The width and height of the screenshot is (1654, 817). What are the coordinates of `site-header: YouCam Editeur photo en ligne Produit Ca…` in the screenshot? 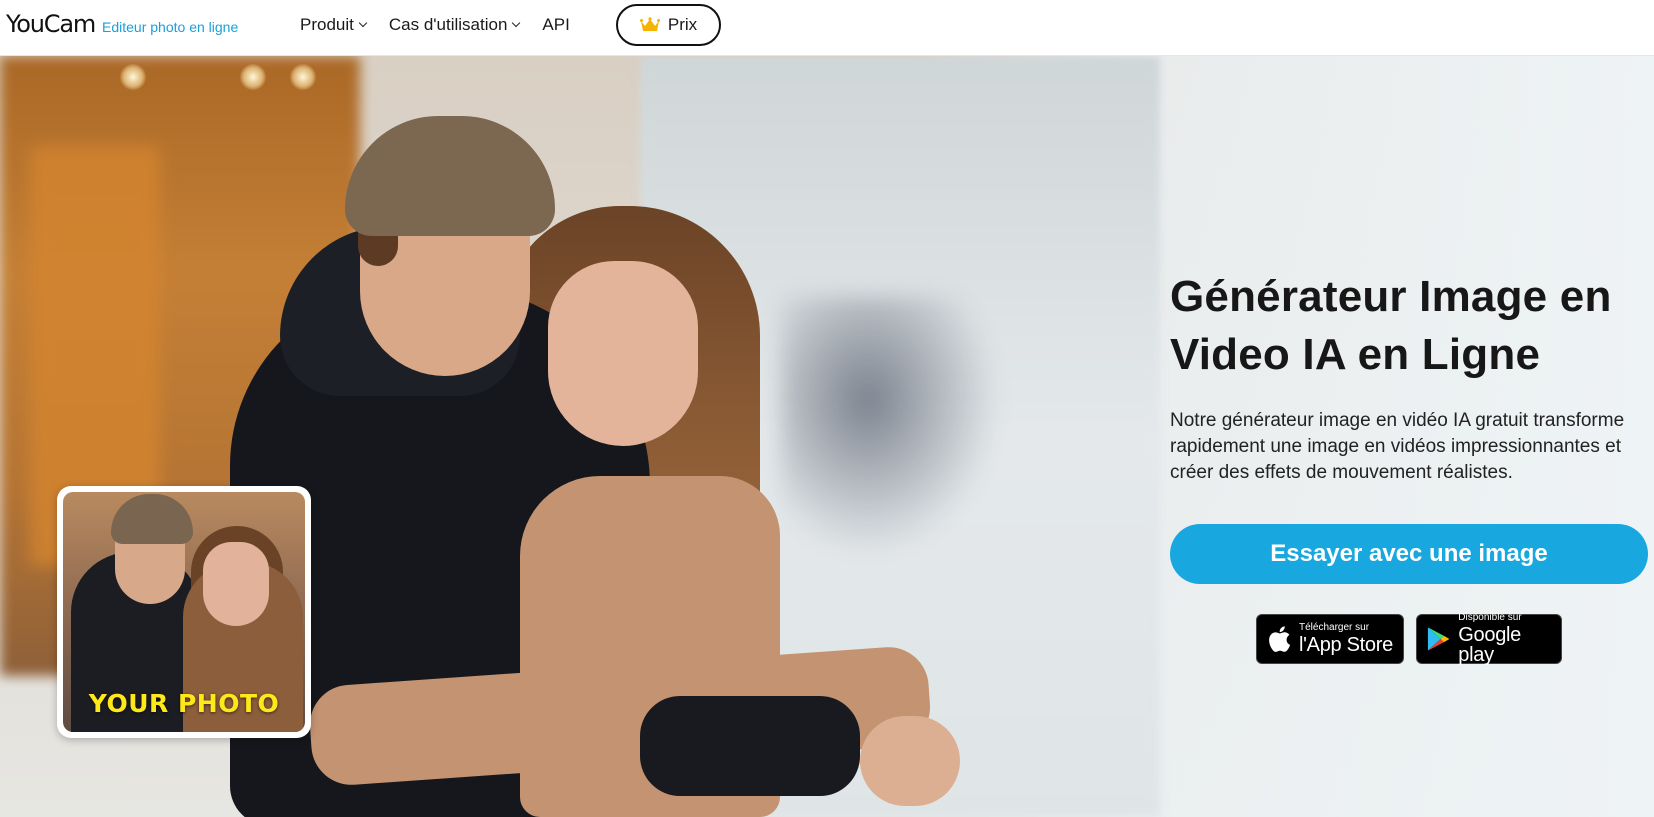 It's located at (827, 28).